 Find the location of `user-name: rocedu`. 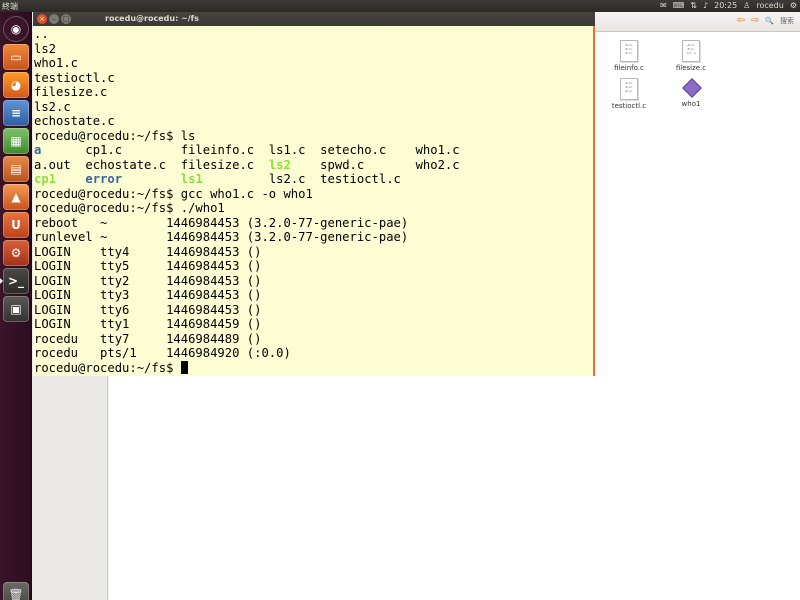

user-name: rocedu is located at coordinates (769, 6).